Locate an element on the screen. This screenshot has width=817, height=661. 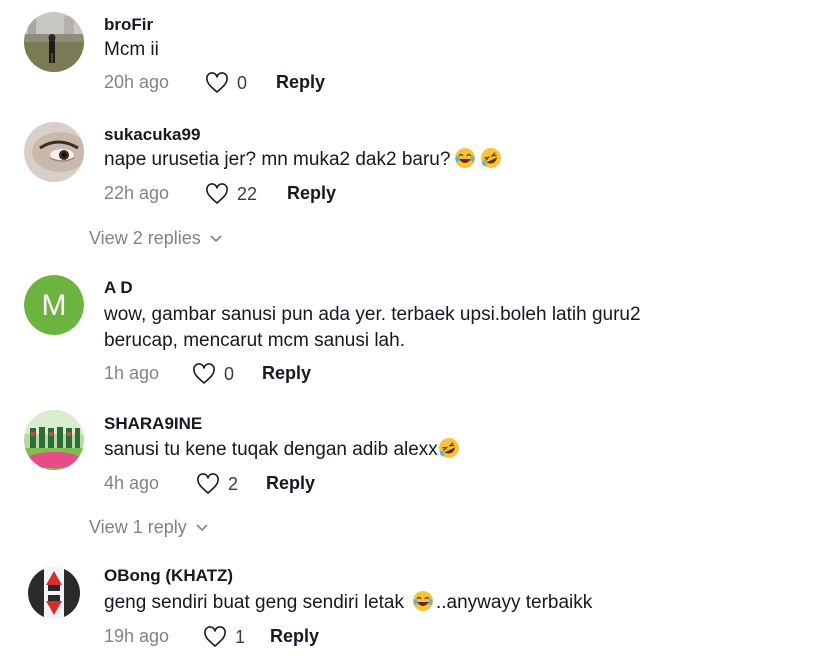
comment-meta: 4h ago 2 Reply is located at coordinates (254, 486).